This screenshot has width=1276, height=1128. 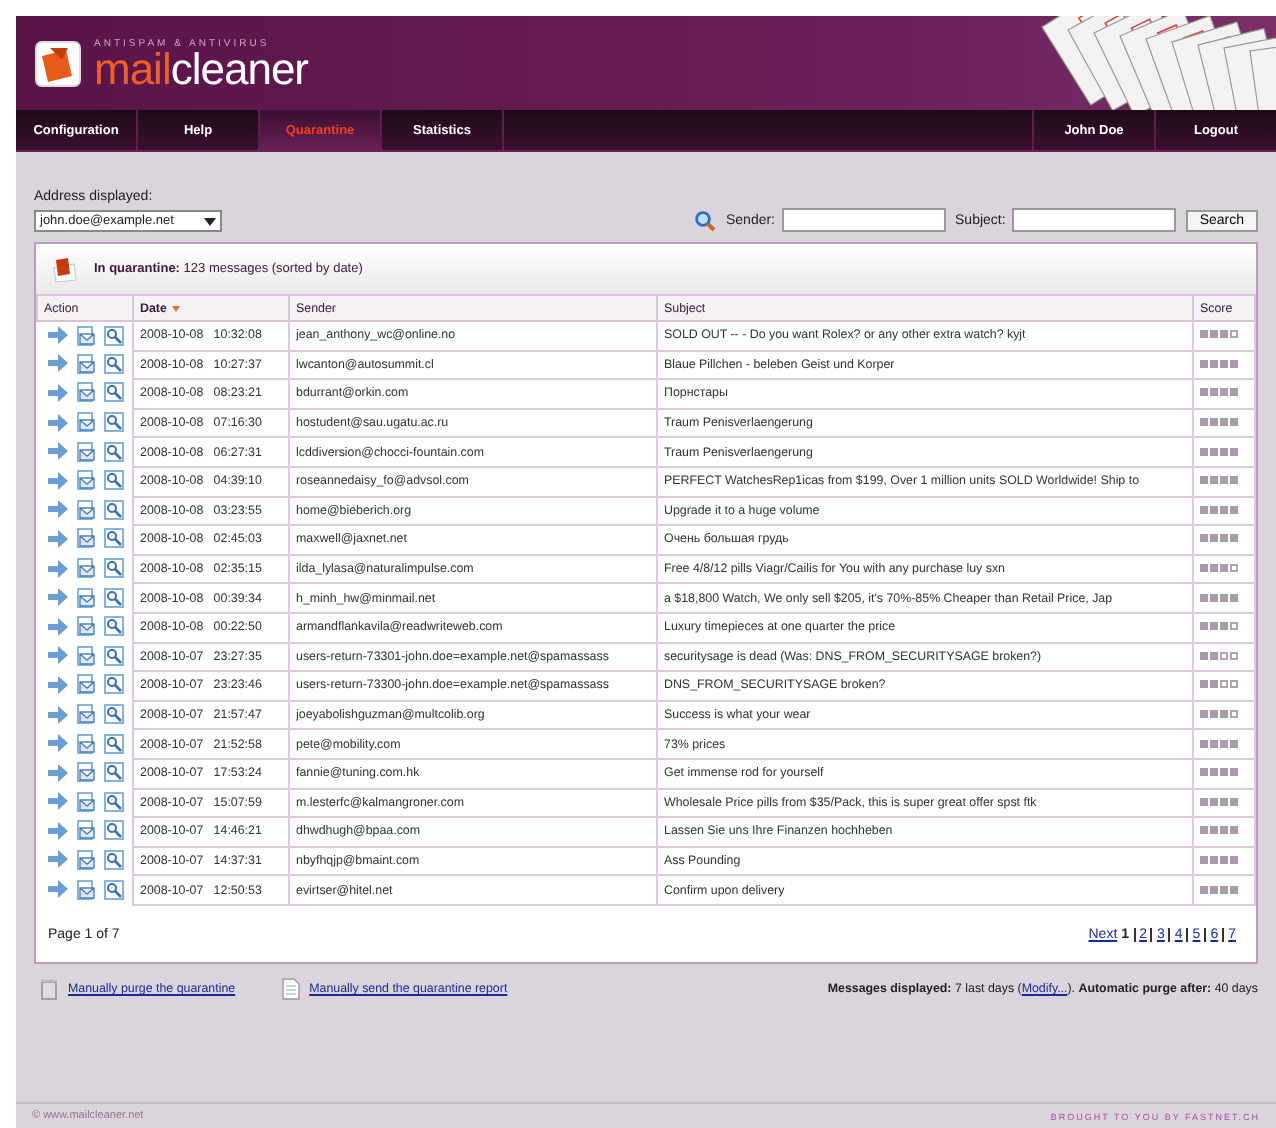 I want to click on subject-field, so click(x=1093, y=220).